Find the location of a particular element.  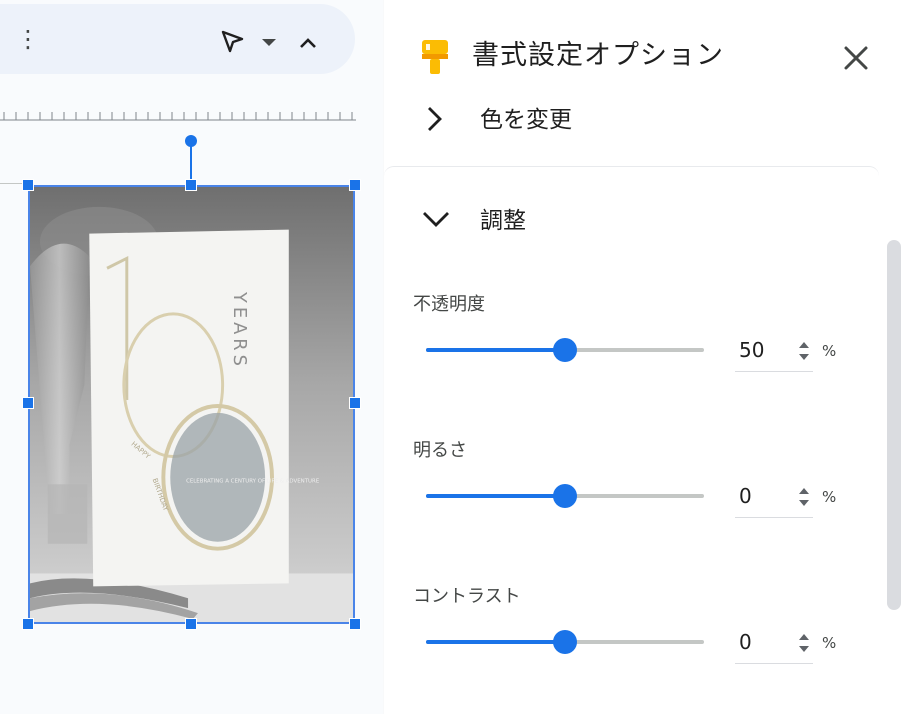

section-divider is located at coordinates (631, 173).